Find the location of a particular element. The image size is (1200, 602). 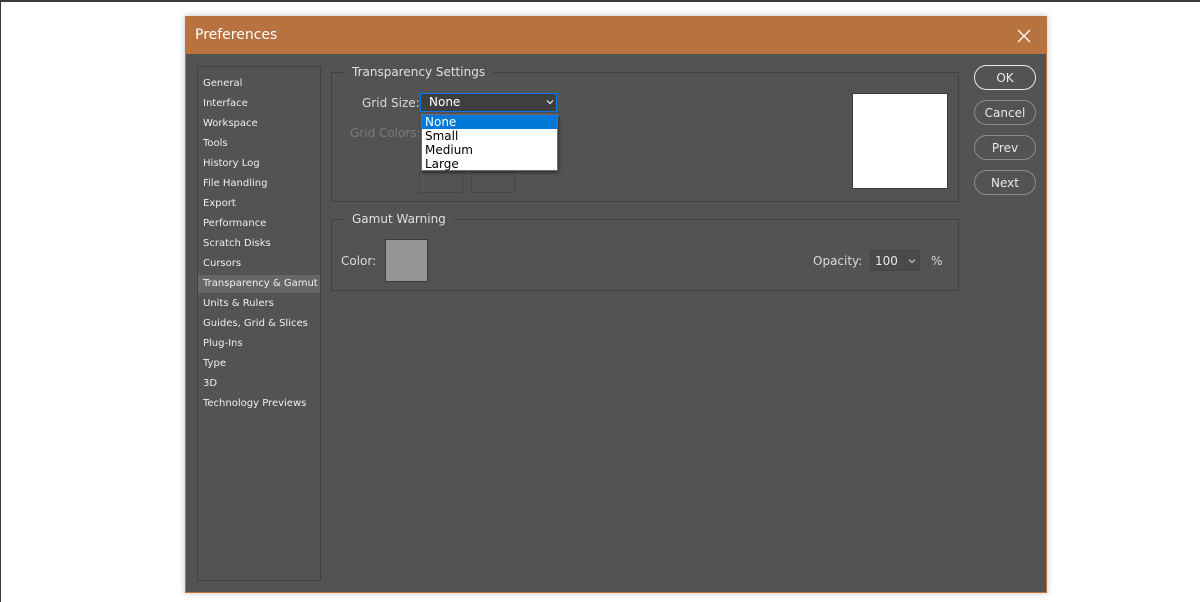

close-icon is located at coordinates (1024, 36).